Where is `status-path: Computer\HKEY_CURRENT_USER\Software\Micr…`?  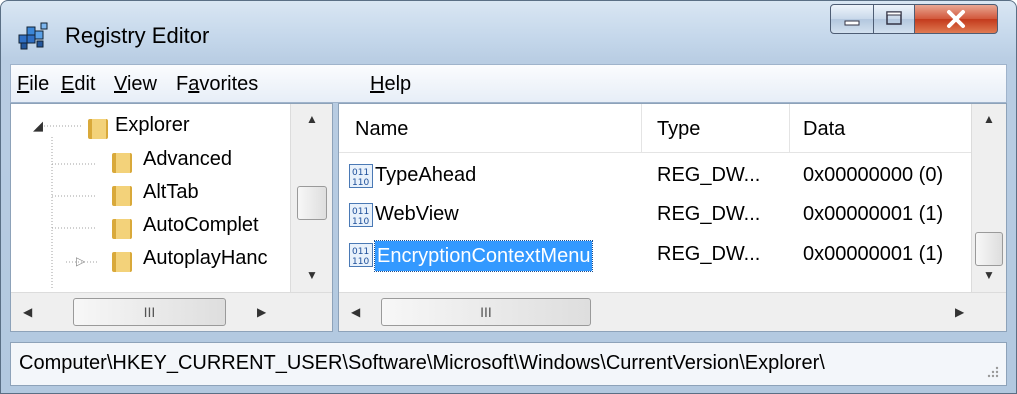 status-path: Computer\HKEY_CURRENT_USER\Software\Micr… is located at coordinates (422, 363).